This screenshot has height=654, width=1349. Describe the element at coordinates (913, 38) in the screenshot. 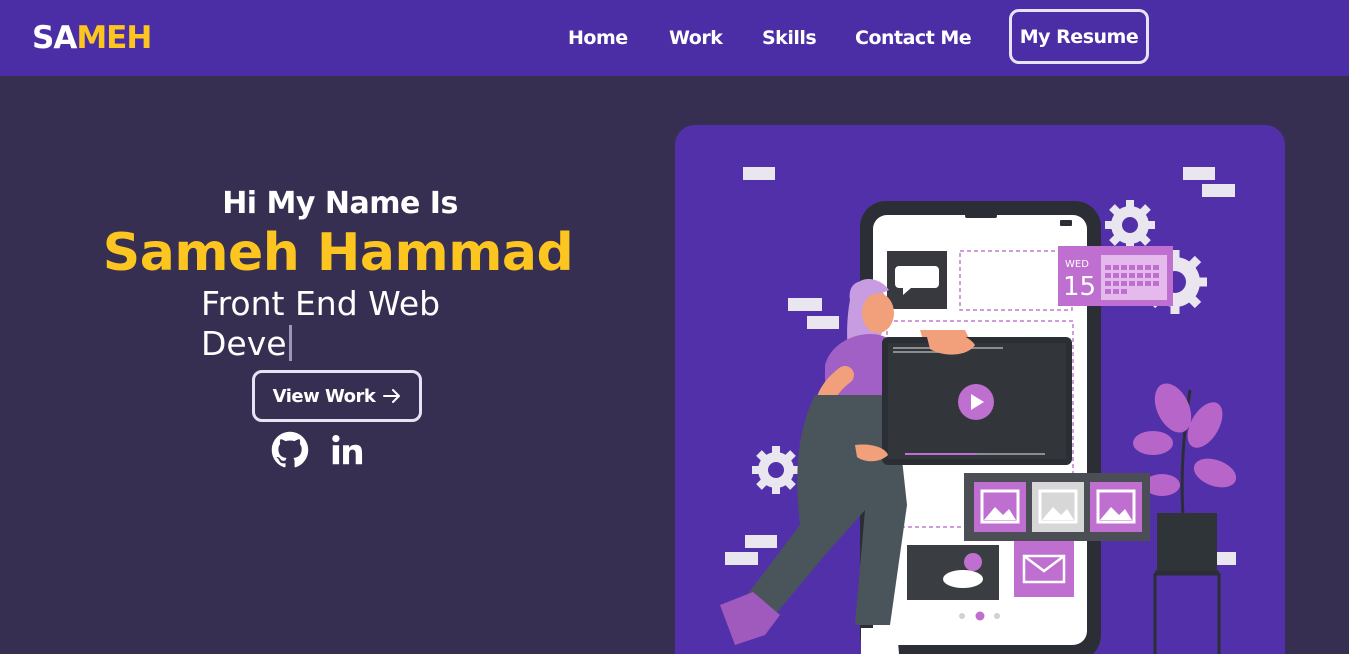

I see `nav-link-contact-me: Contact Me` at that location.